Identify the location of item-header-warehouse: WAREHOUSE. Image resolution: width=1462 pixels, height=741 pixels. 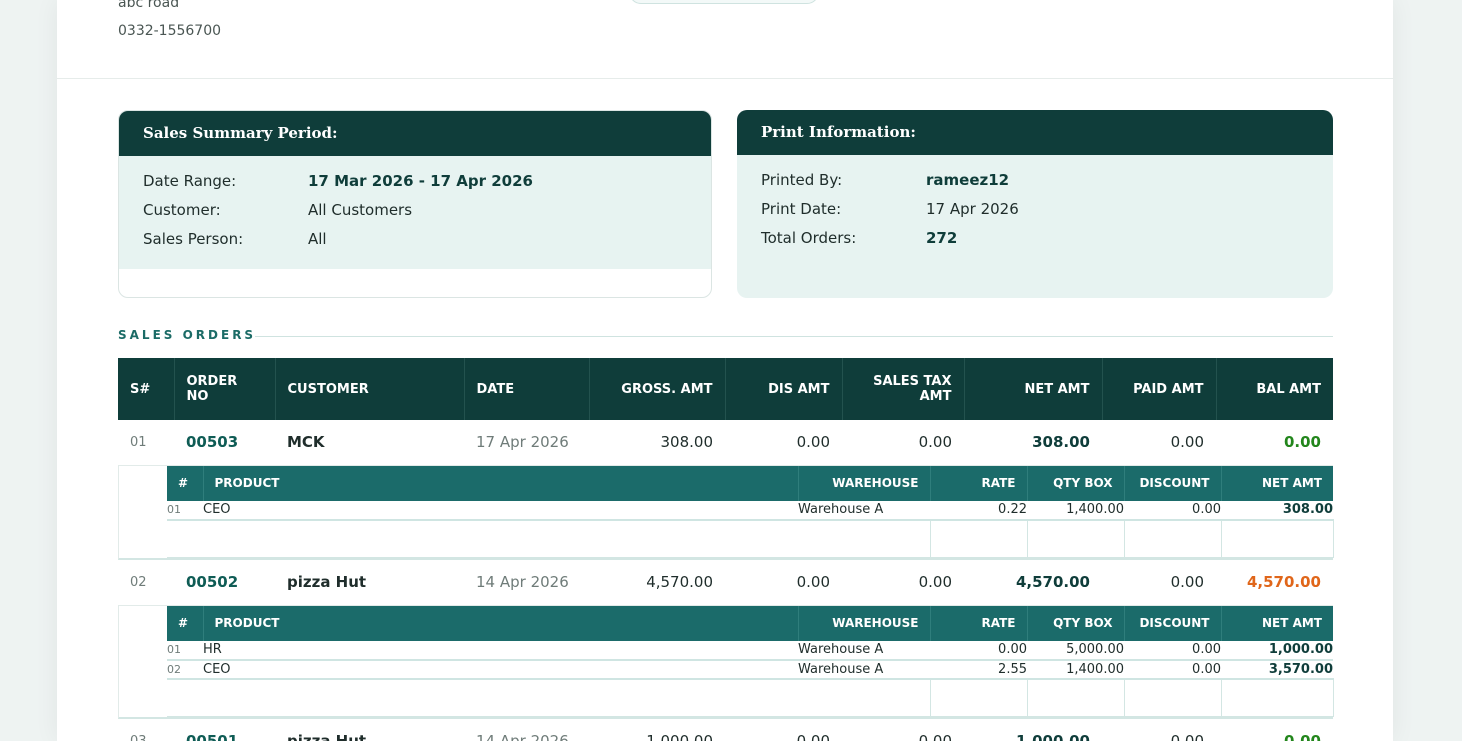
(864, 623).